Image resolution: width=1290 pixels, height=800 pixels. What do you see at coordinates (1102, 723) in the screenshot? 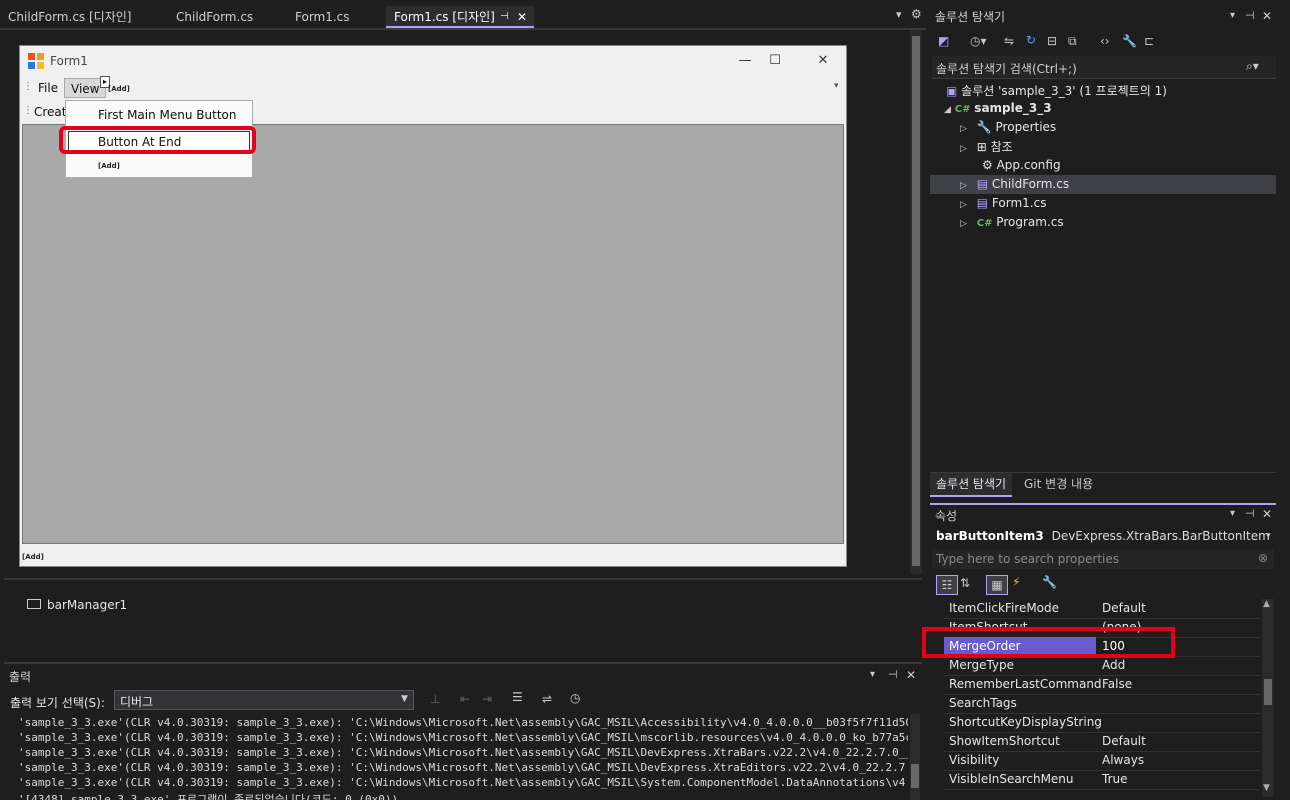
I see `property-row: ShortcutKeyDisplayString` at bounding box center [1102, 723].